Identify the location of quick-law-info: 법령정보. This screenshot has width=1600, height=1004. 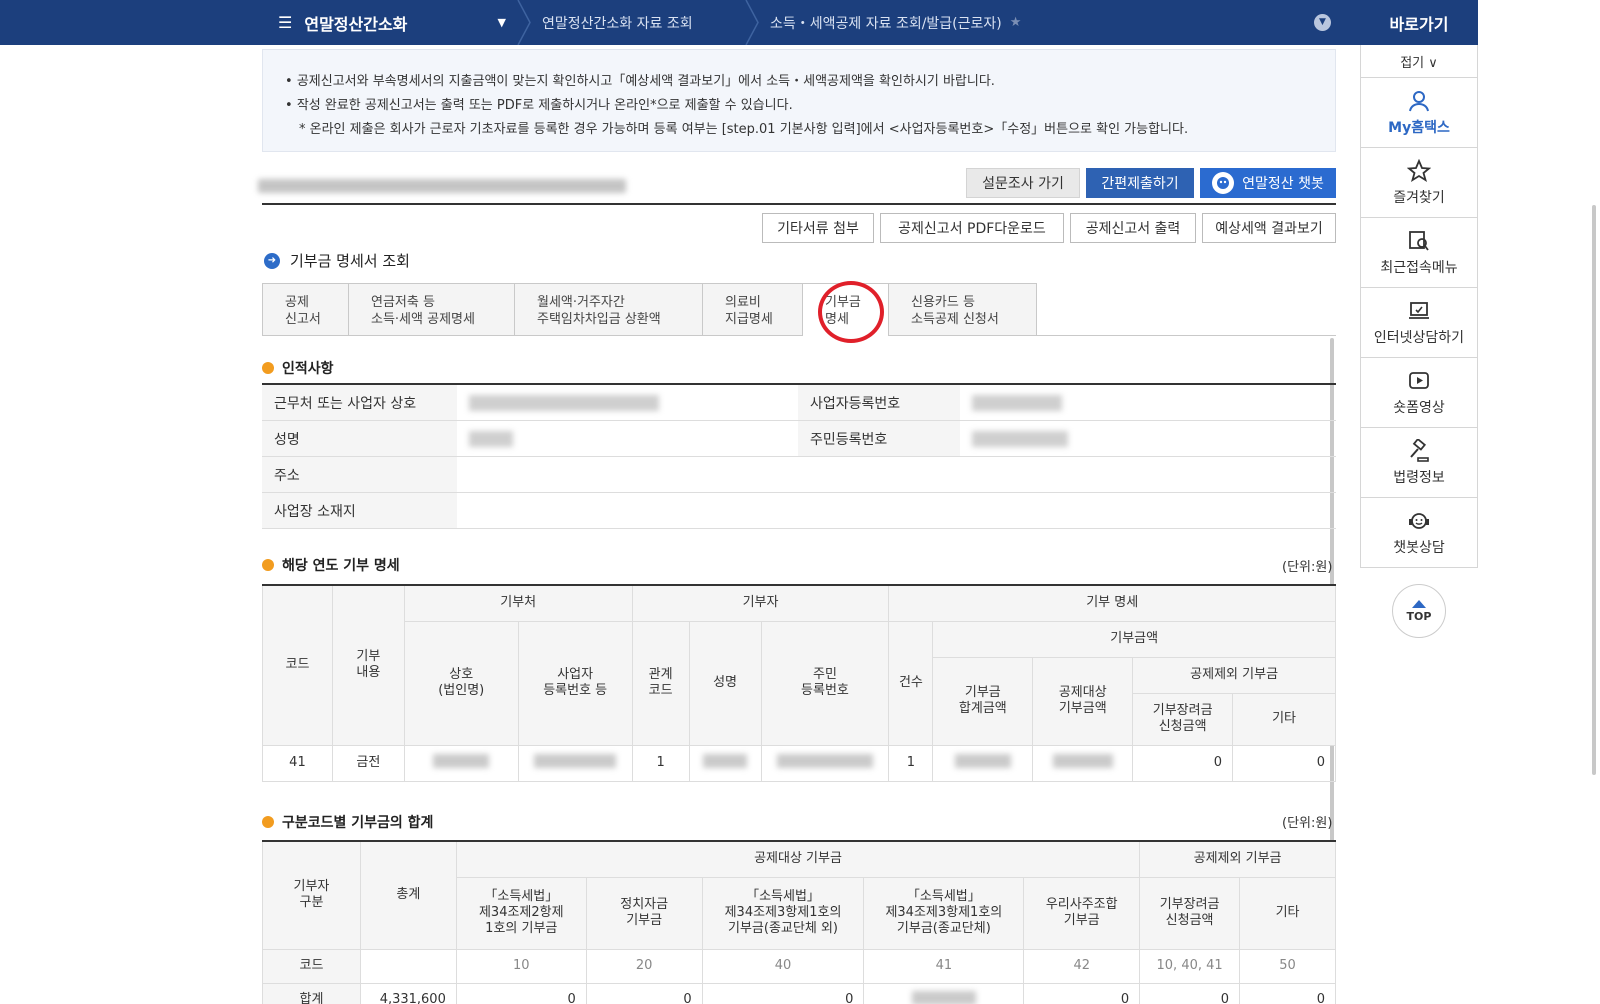
(1419, 463).